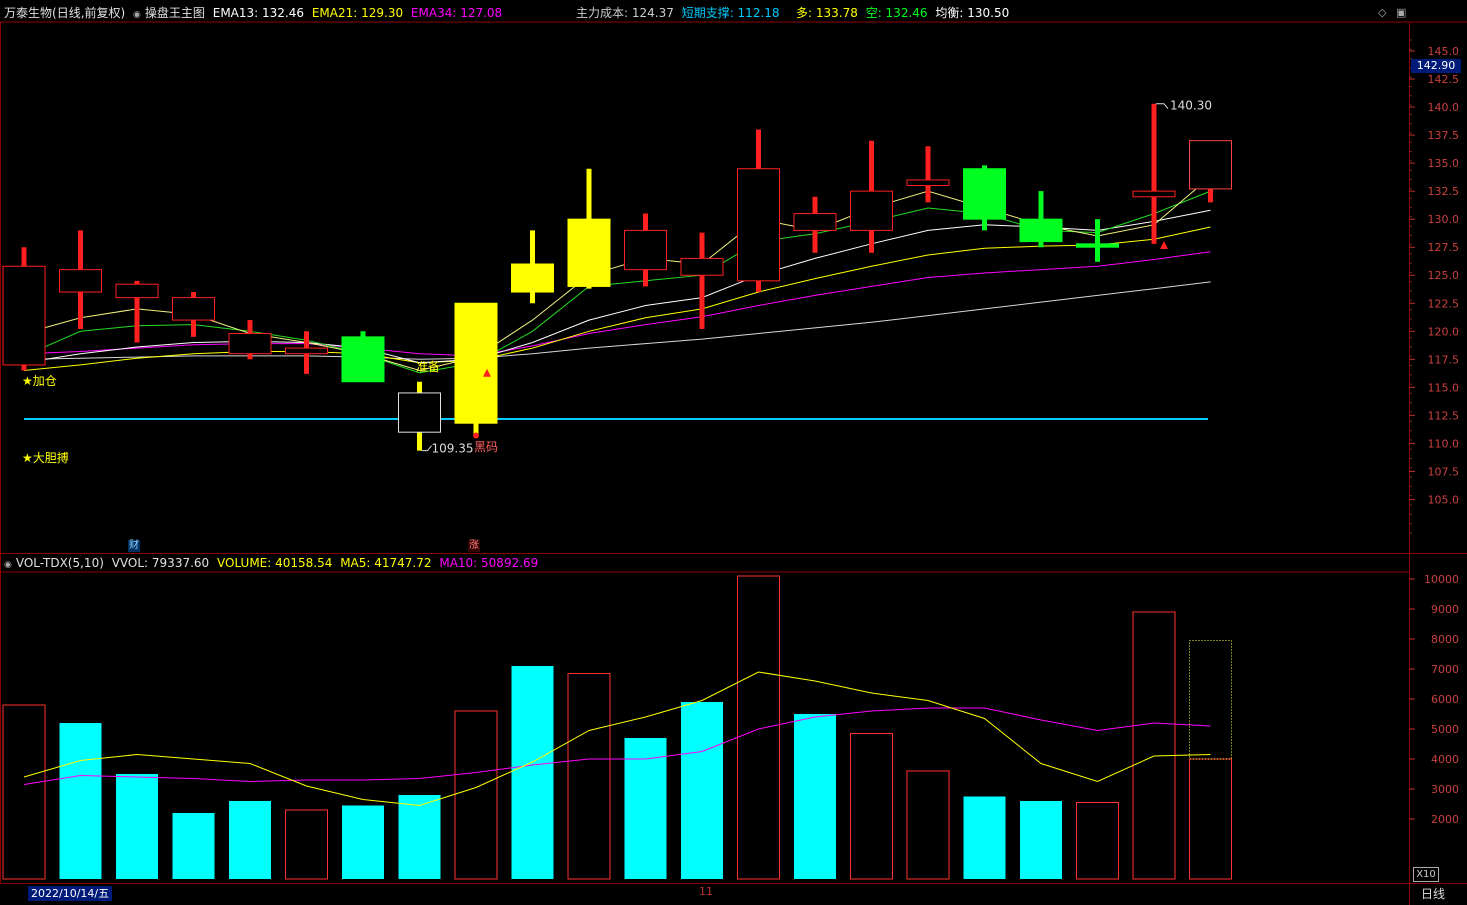 The image size is (1467, 905). I want to click on price-tick-label: 120.0, so click(1444, 331).